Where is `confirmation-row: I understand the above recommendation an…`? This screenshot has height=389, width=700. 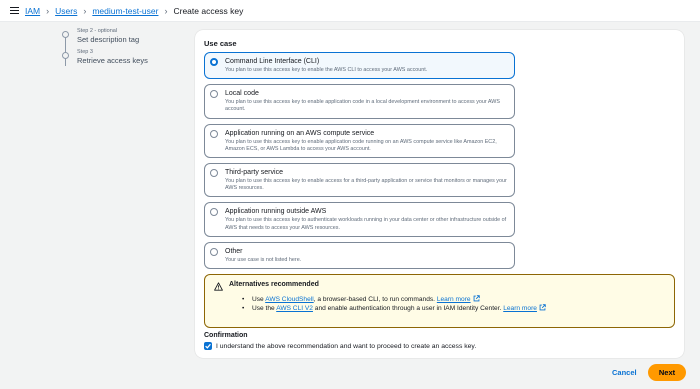
confirmation-row: I understand the above recommendation an… is located at coordinates (439, 346).